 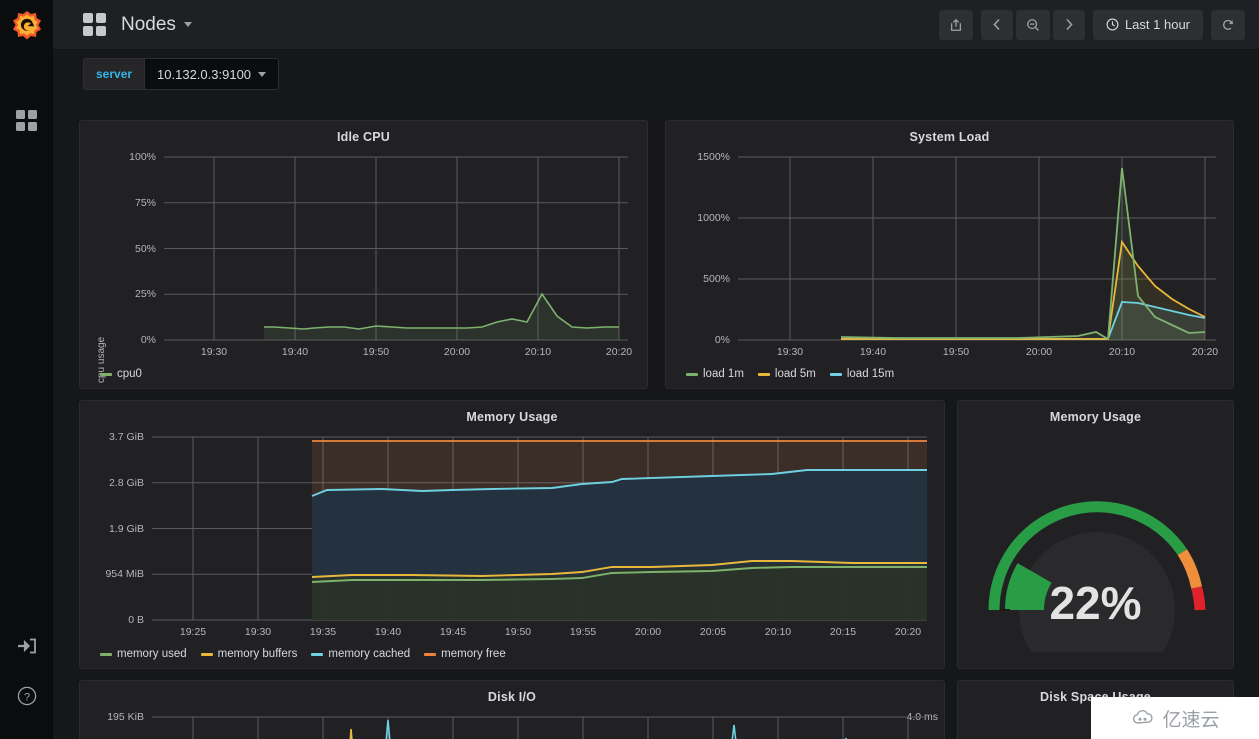 I want to click on memory-xtick: 20:10, so click(x=778, y=632).